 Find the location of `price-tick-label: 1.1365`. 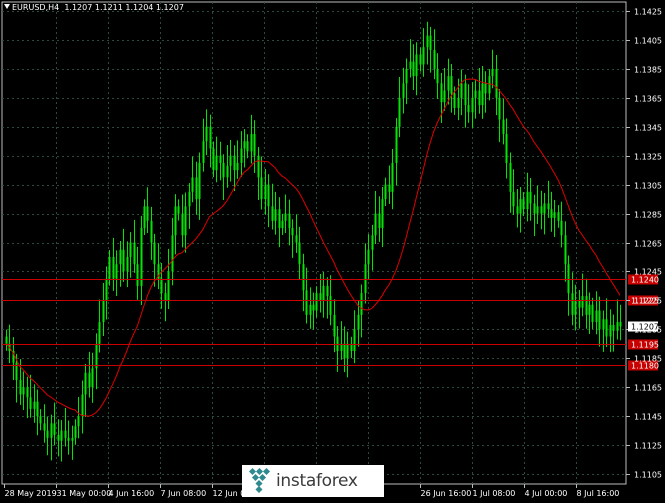

price-tick-label: 1.1365 is located at coordinates (648, 99).